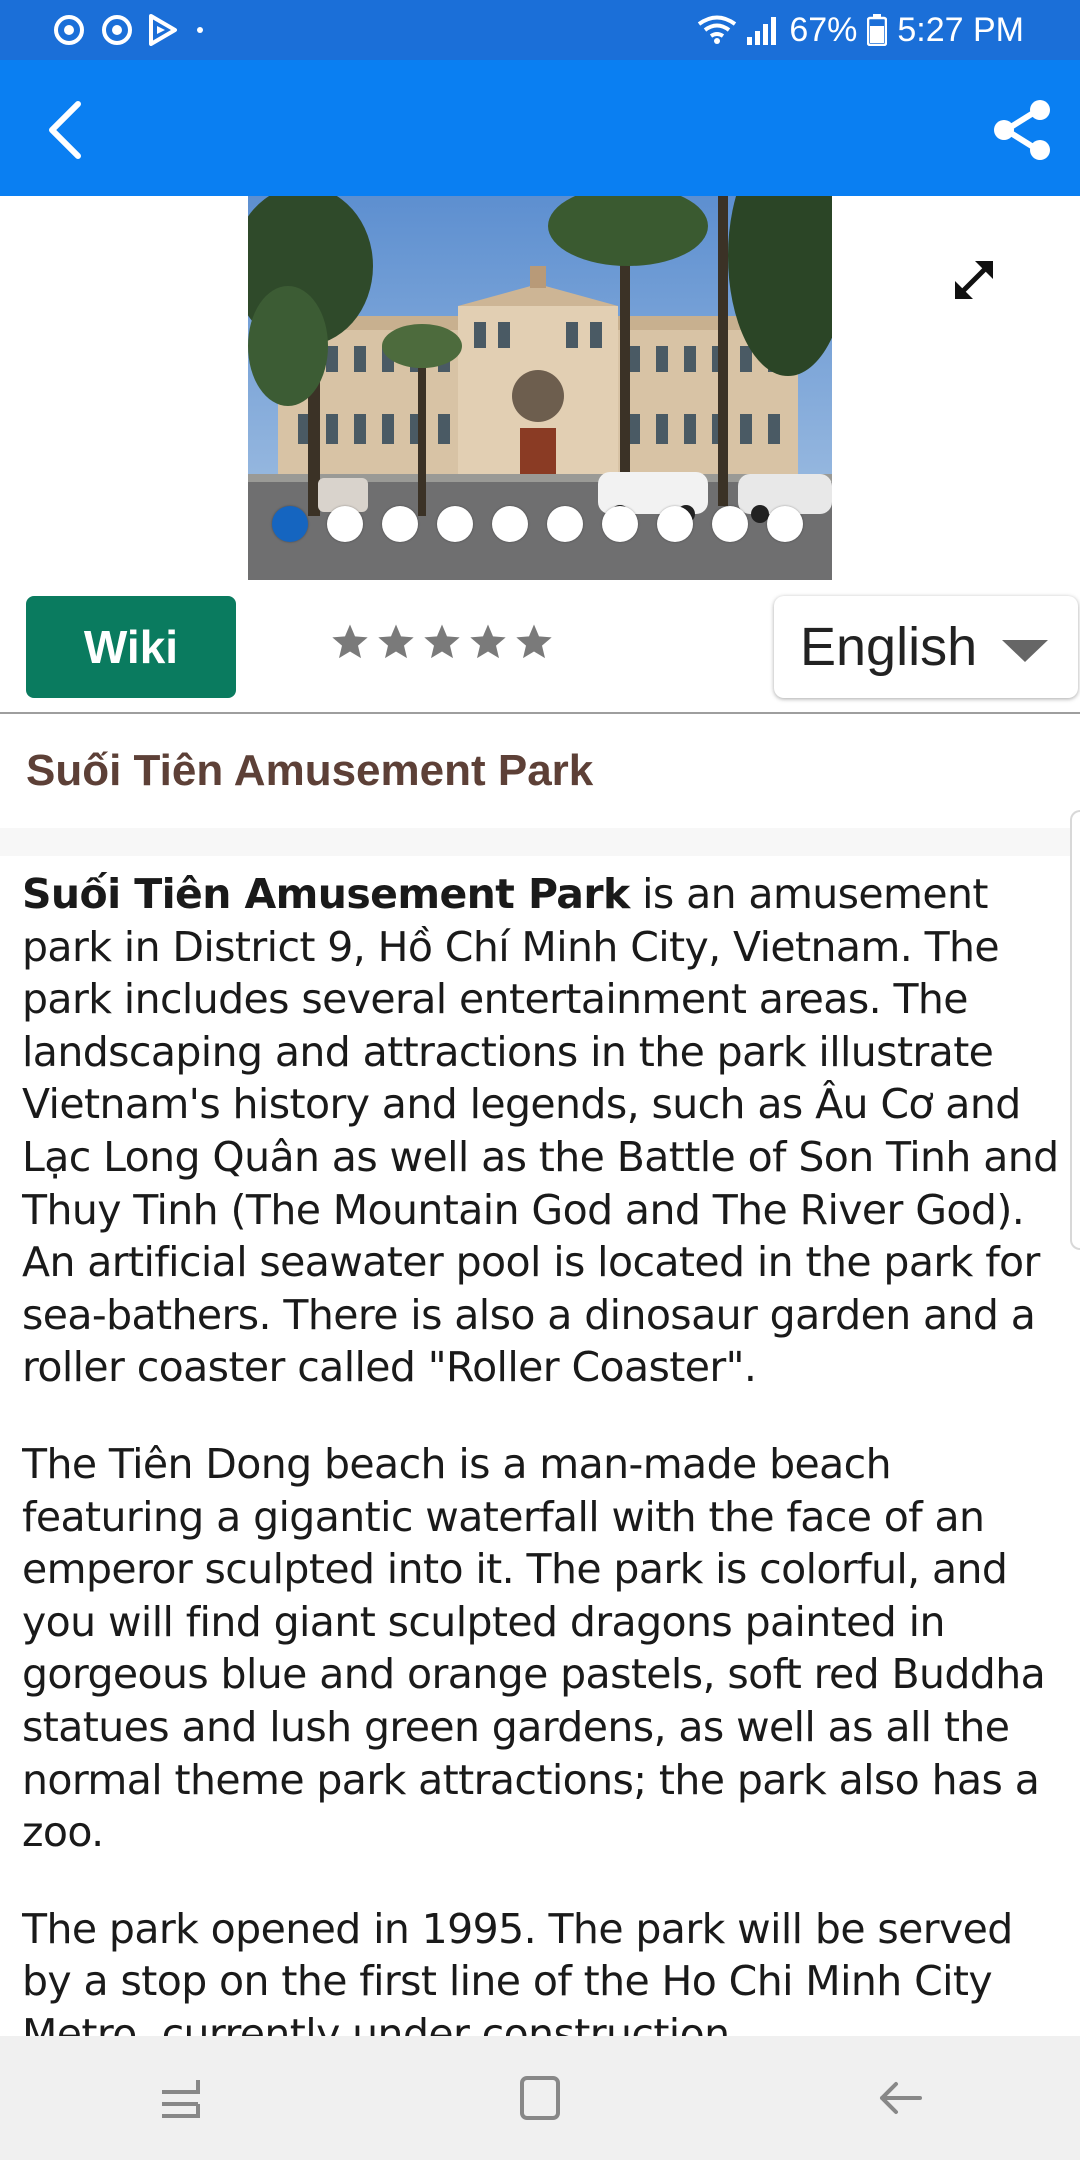 This screenshot has width=1080, height=2160. I want to click on app-bar, so click(540, 128).